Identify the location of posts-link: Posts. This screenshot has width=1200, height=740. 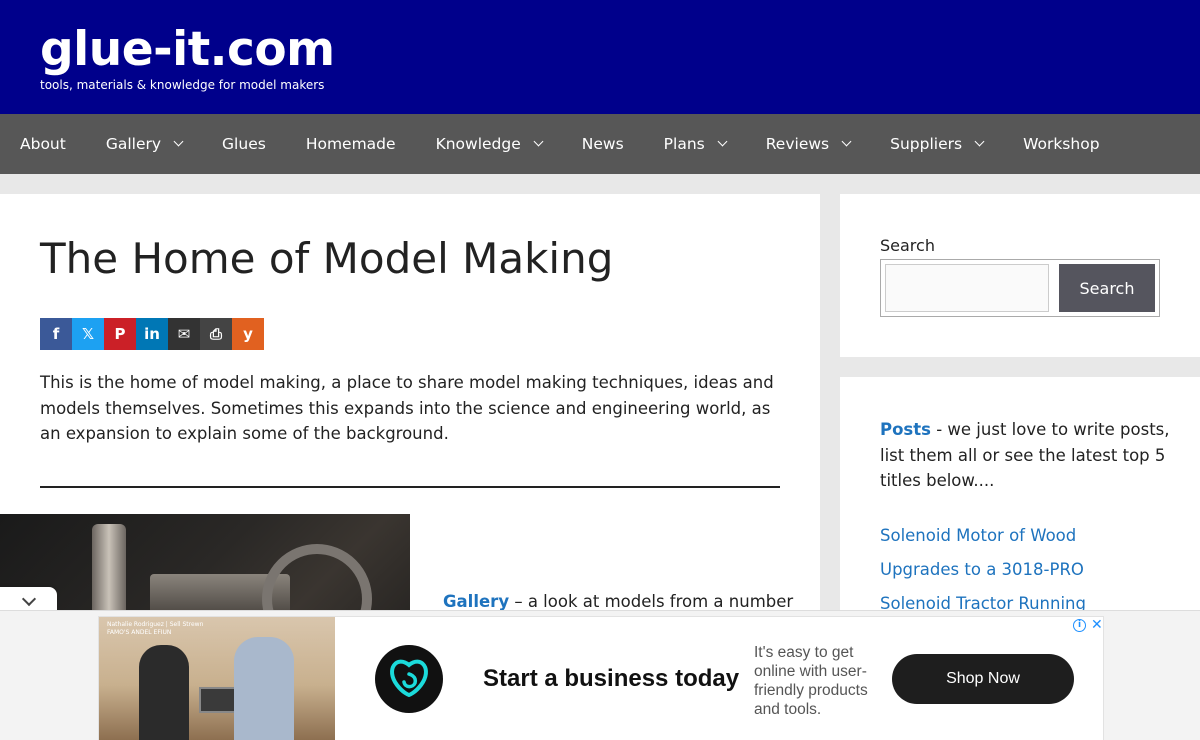
(905, 429).